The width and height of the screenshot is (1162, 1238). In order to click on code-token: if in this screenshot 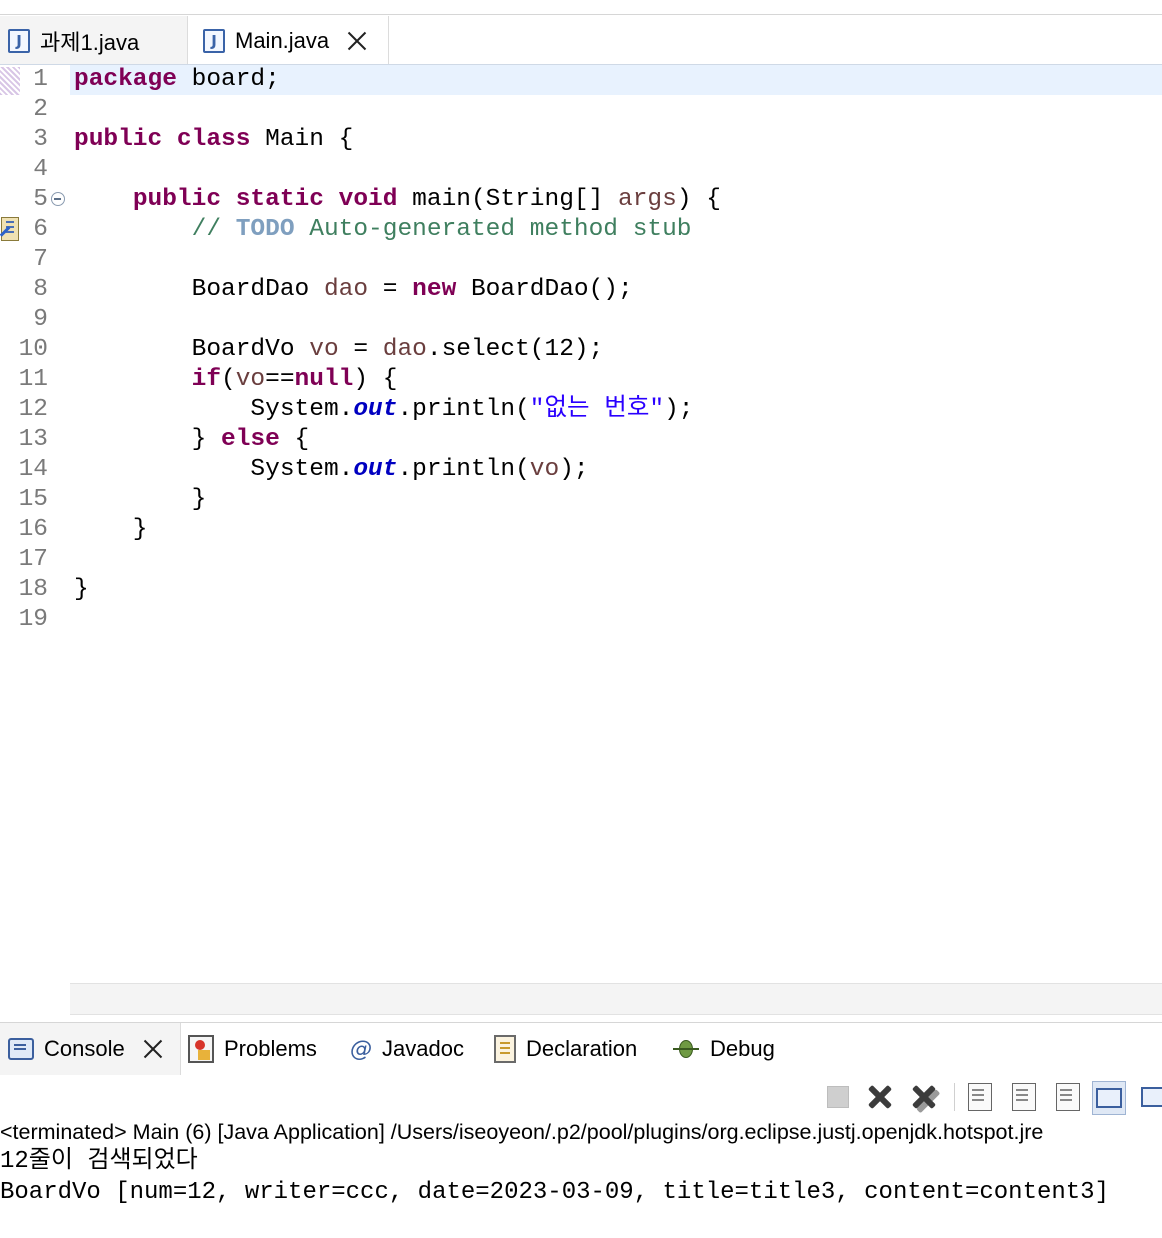, I will do `click(206, 379)`.